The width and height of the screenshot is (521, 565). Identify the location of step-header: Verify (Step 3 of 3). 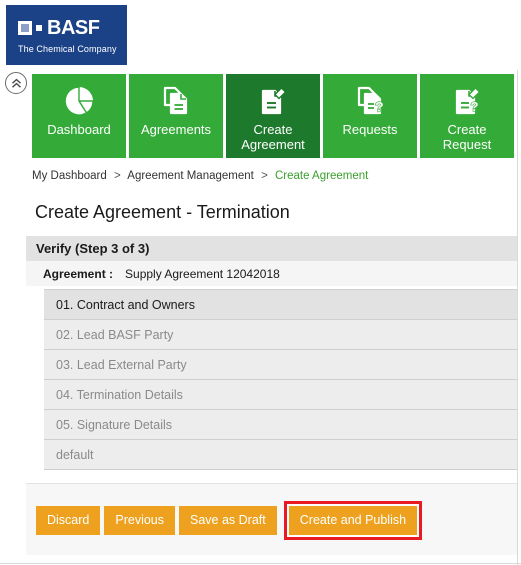
(271, 248).